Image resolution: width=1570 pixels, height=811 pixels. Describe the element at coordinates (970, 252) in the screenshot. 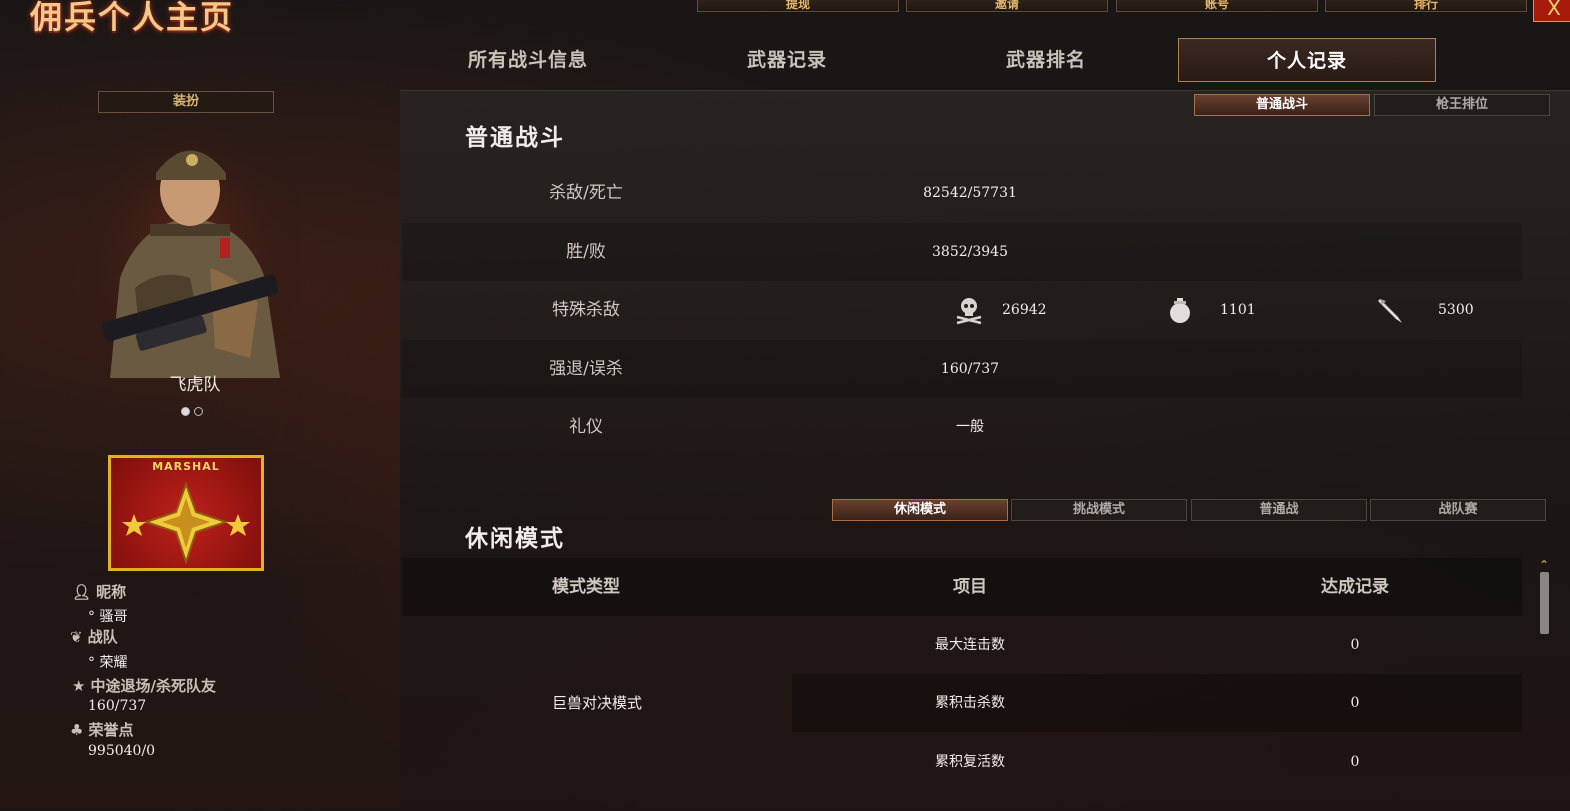

I see `stat-value: 3852/3945` at that location.